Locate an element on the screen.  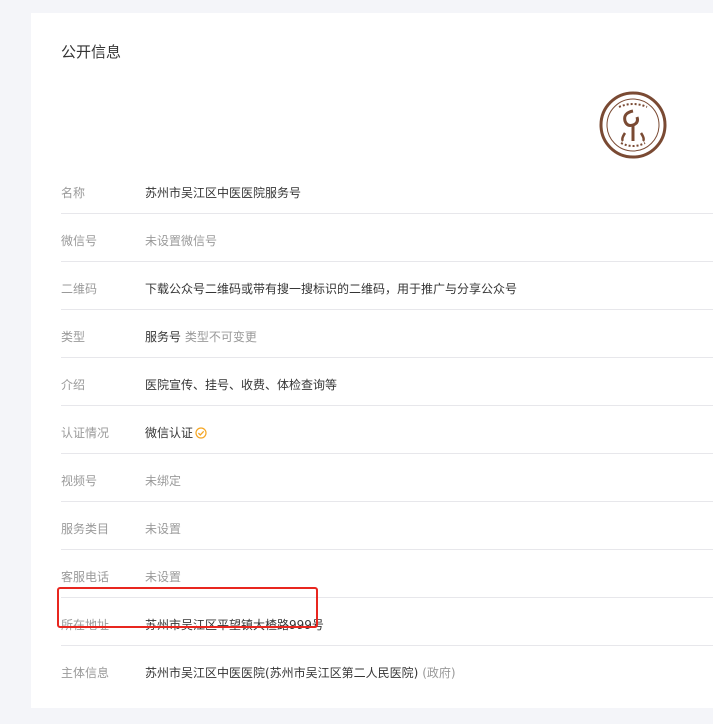
info-row-entity: 主体信息 苏州市吴江区中医医院(苏州市吴江区第二人民医院) (政府) is located at coordinates (387, 669).